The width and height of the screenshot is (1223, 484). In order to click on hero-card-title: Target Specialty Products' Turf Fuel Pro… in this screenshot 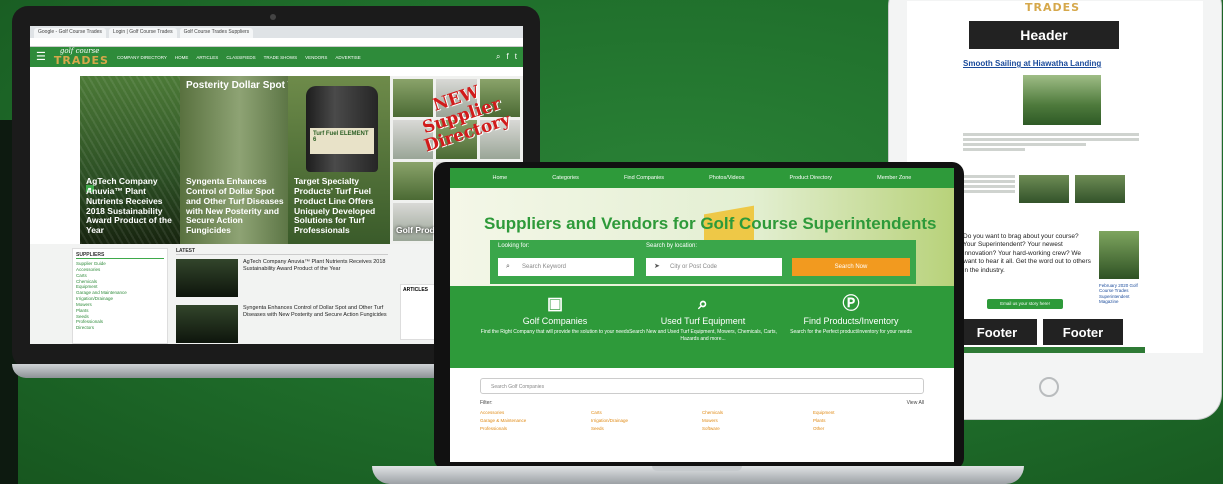, I will do `click(335, 206)`.